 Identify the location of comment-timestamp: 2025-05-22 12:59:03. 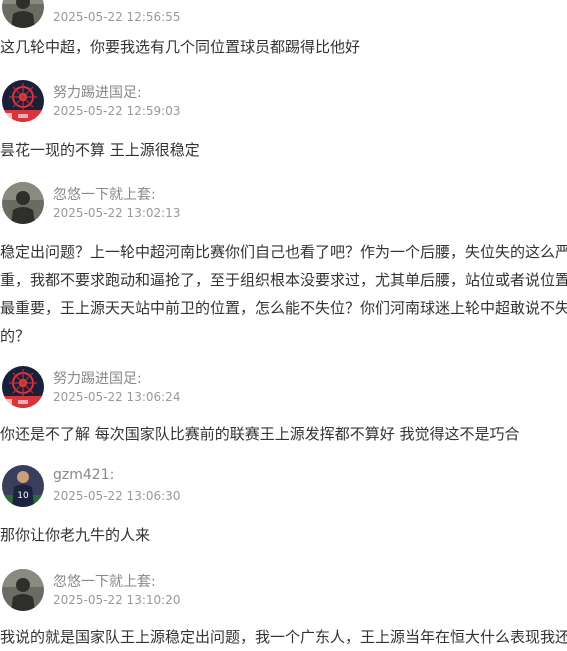
(117, 111).